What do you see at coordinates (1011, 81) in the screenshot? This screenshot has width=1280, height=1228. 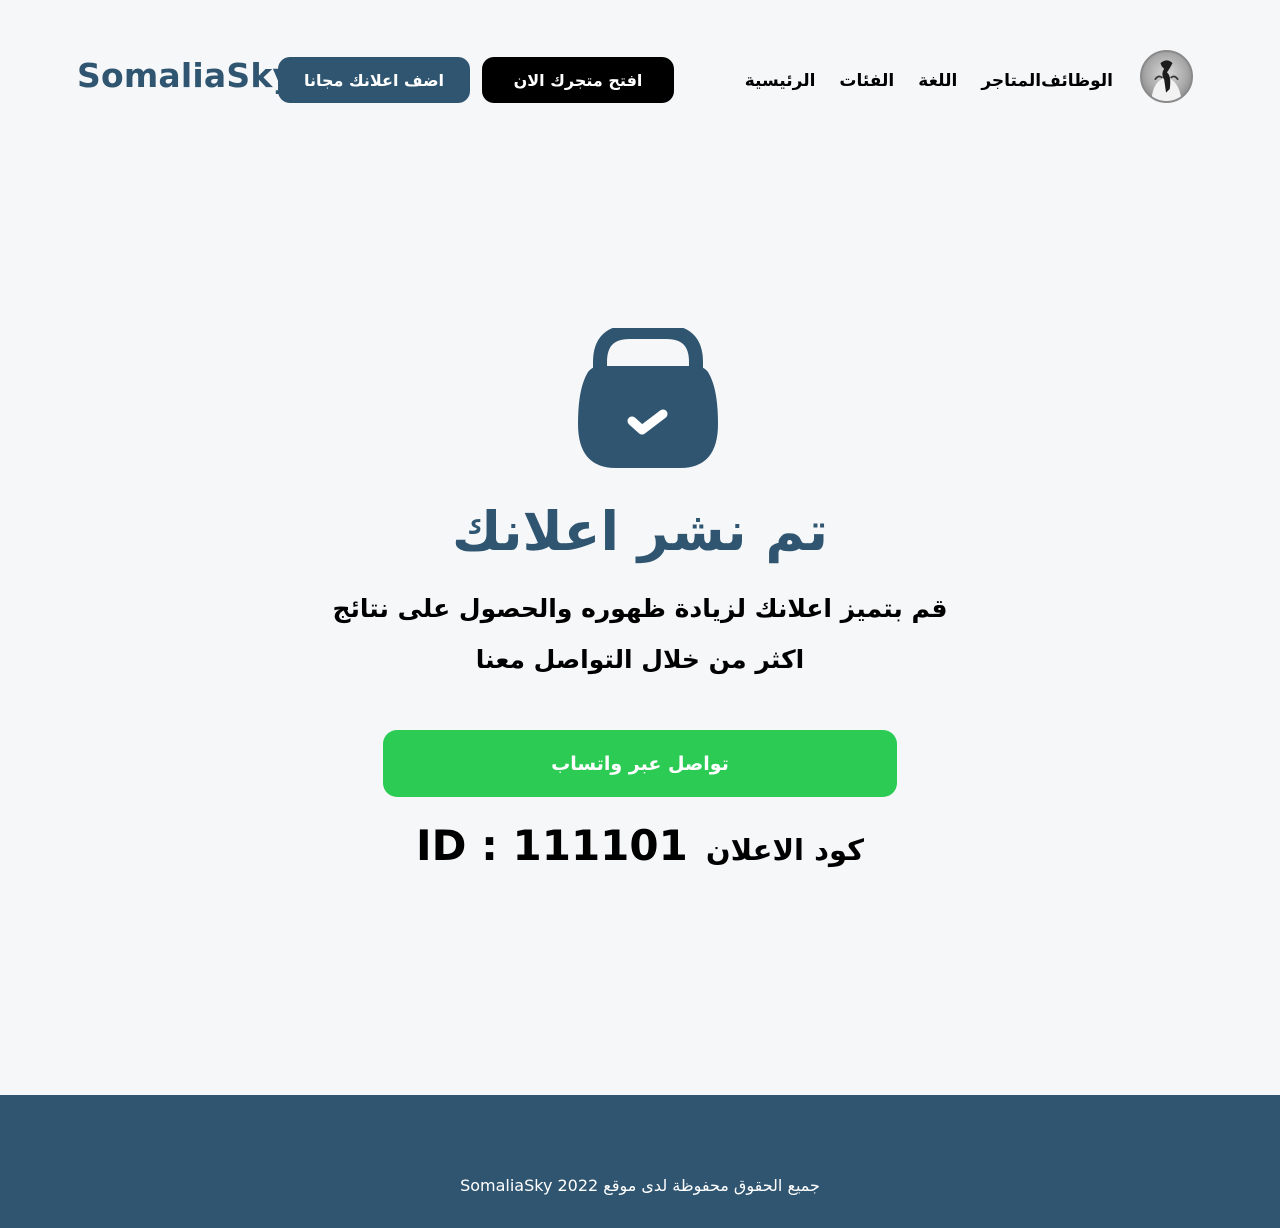 I see `nav-item-stores: المتاجر` at bounding box center [1011, 81].